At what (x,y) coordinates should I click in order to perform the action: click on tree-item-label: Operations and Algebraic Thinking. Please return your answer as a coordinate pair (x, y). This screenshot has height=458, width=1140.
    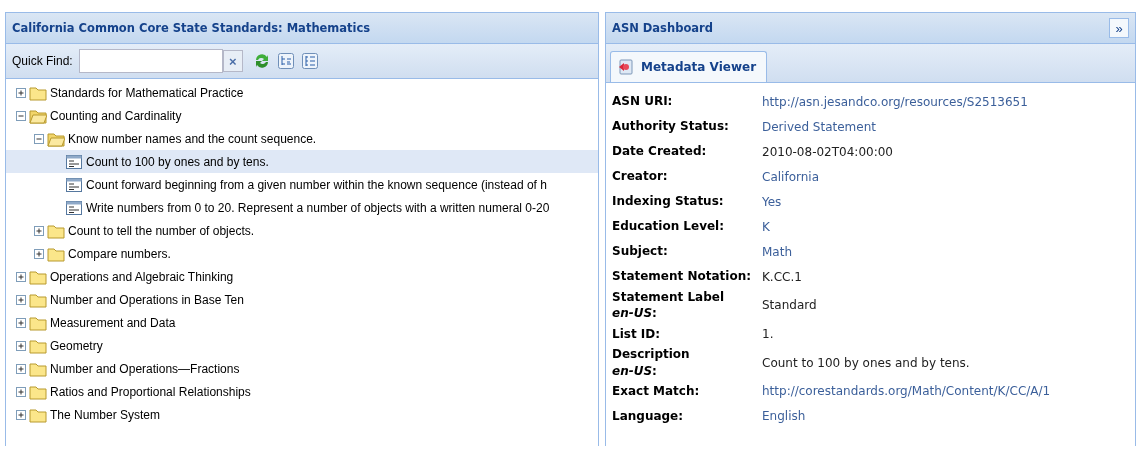
    Looking at the image, I should click on (142, 276).